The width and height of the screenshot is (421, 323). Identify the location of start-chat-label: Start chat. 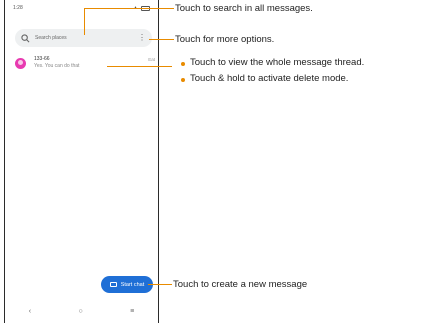
(132, 284).